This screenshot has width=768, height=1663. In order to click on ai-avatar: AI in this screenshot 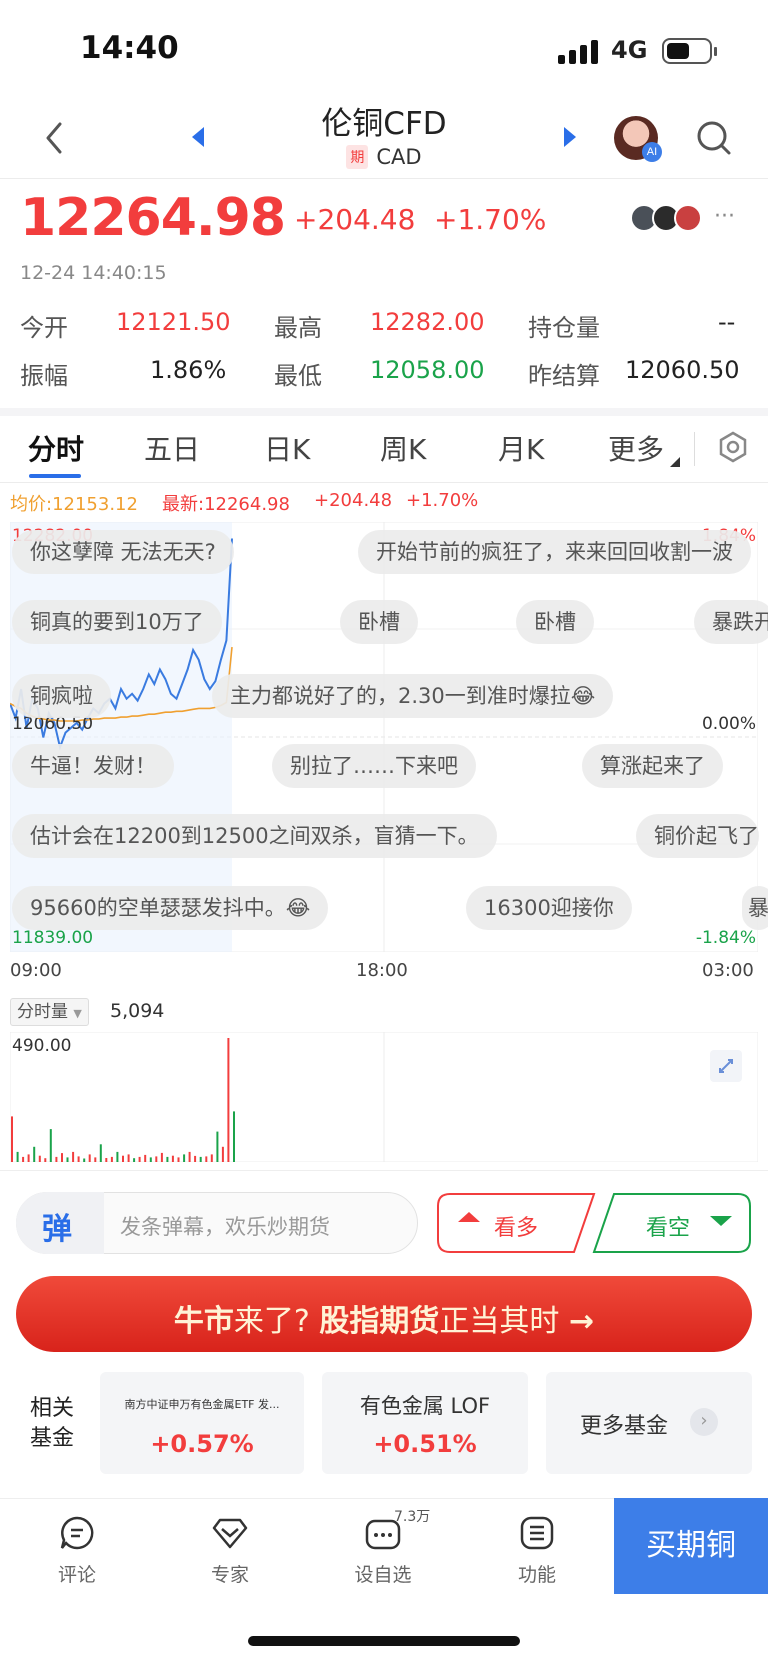, I will do `click(638, 139)`.